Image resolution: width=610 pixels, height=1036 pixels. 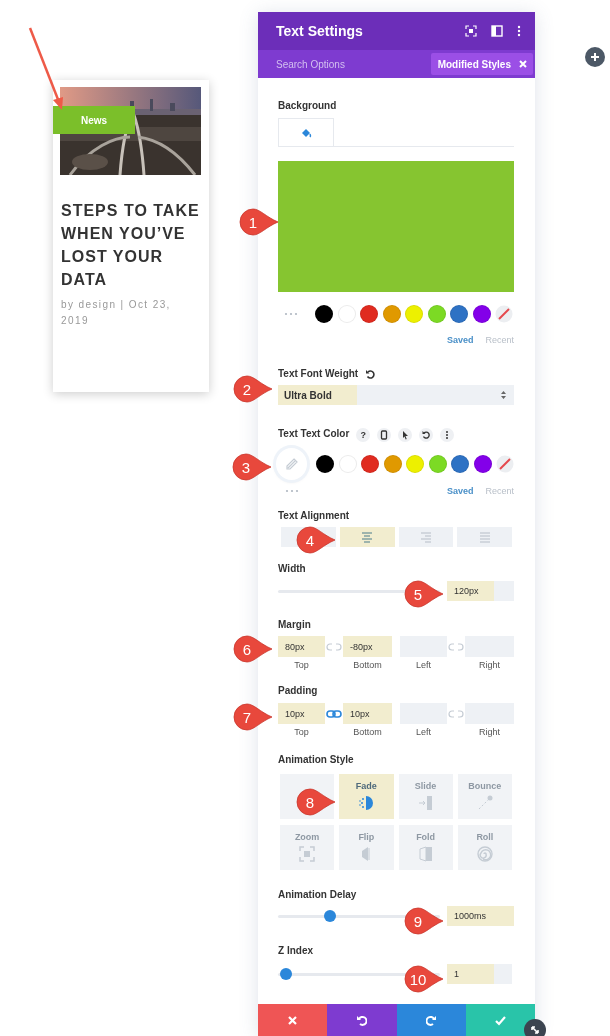 What do you see at coordinates (319, 31) in the screenshot?
I see `panel-title: Text Settings` at bounding box center [319, 31].